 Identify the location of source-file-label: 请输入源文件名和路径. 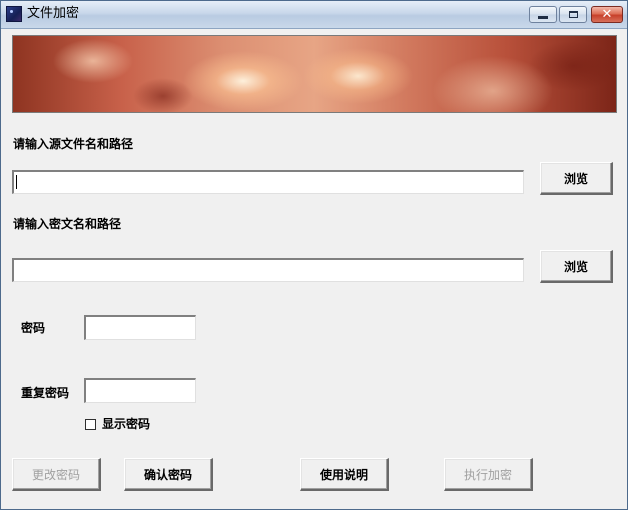
(73, 144).